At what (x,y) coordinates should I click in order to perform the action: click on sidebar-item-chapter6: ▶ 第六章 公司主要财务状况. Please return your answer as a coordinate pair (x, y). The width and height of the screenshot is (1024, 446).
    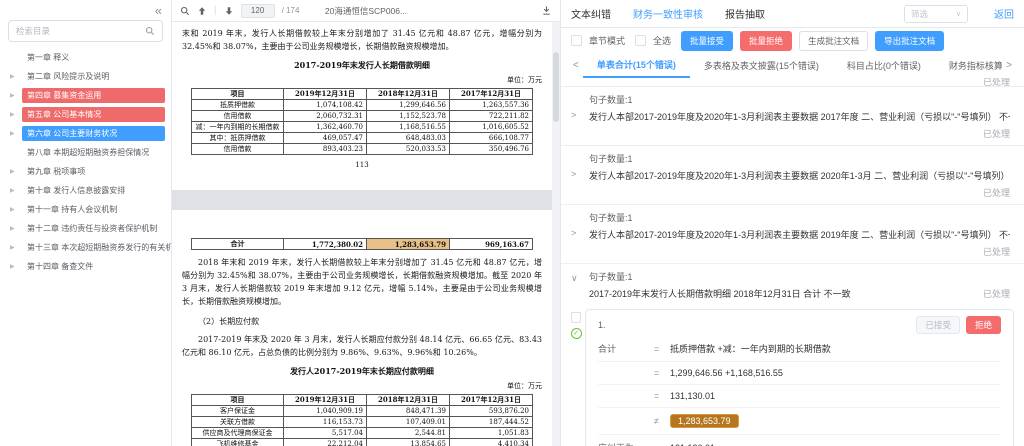
    Looking at the image, I should click on (85, 133).